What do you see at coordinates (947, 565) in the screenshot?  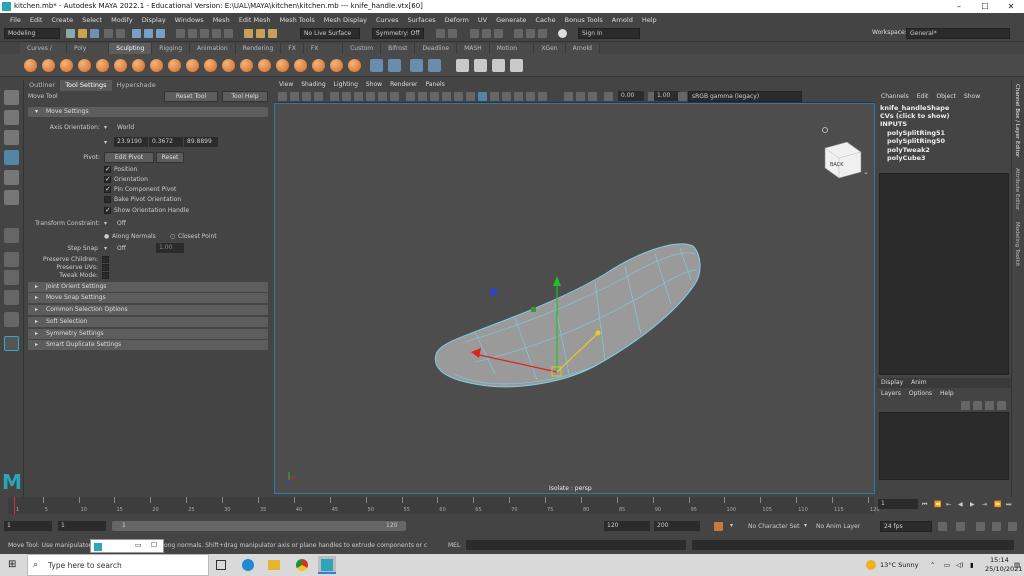 I see `network-icon: ▭` at bounding box center [947, 565].